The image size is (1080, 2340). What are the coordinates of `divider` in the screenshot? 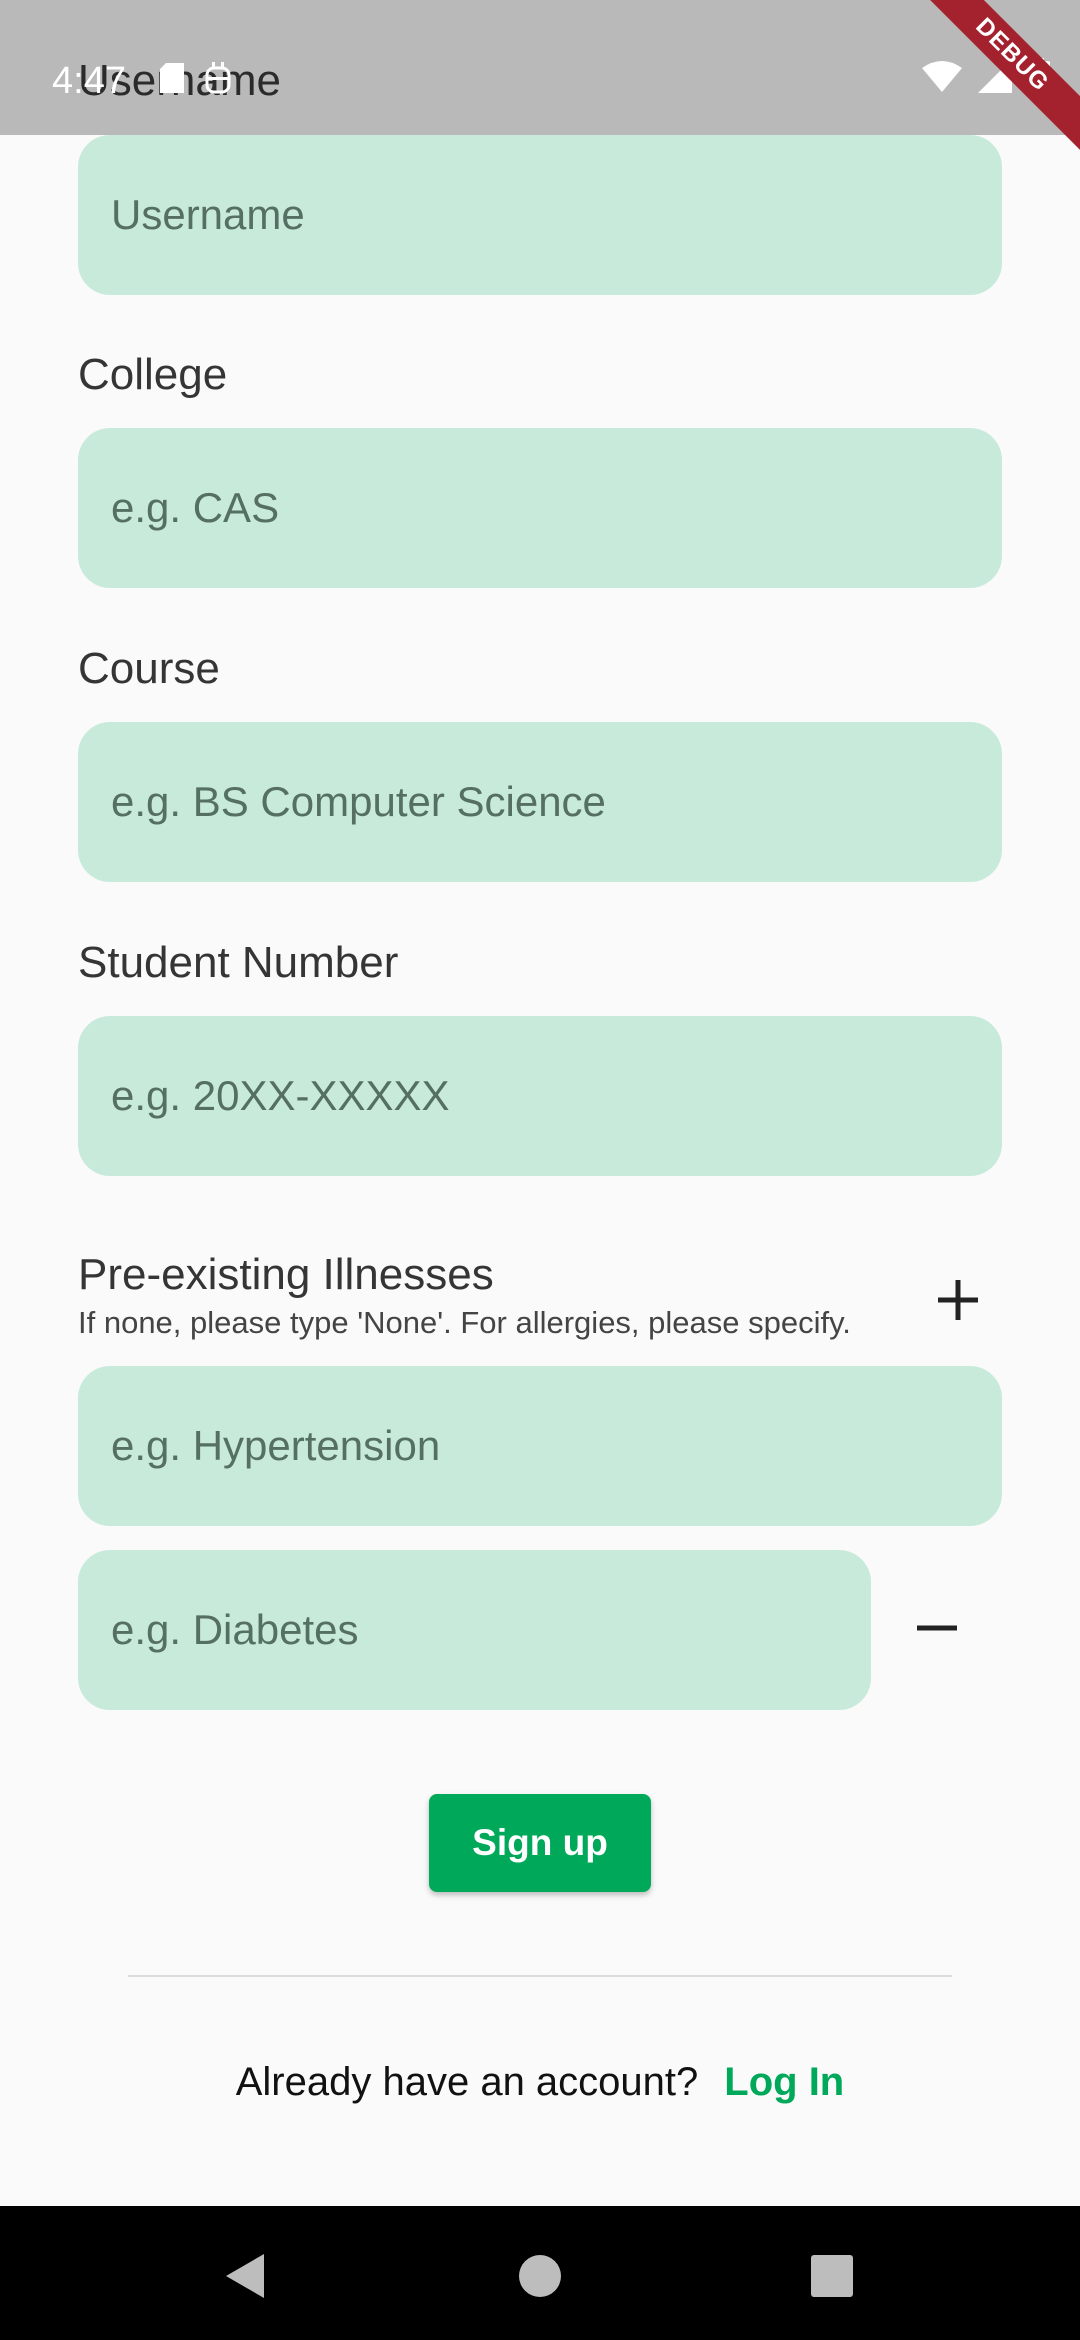 It's located at (540, 1976).